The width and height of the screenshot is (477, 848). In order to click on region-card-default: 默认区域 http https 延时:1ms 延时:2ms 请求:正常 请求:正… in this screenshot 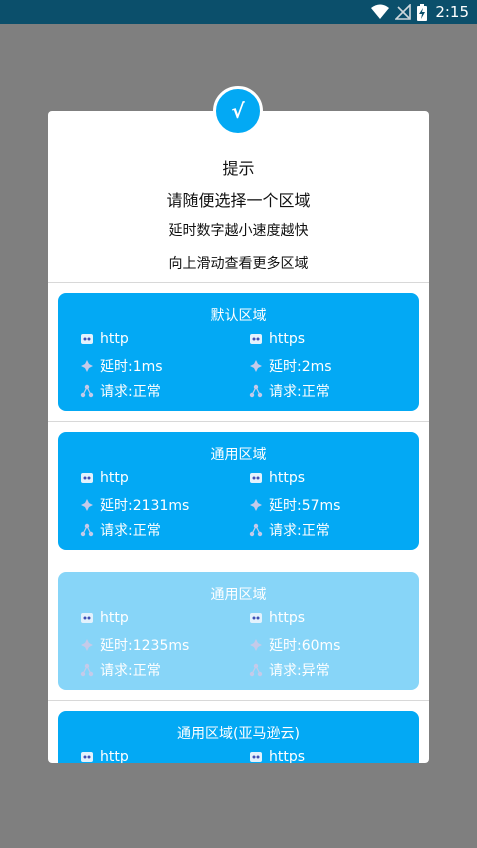, I will do `click(238, 352)`.